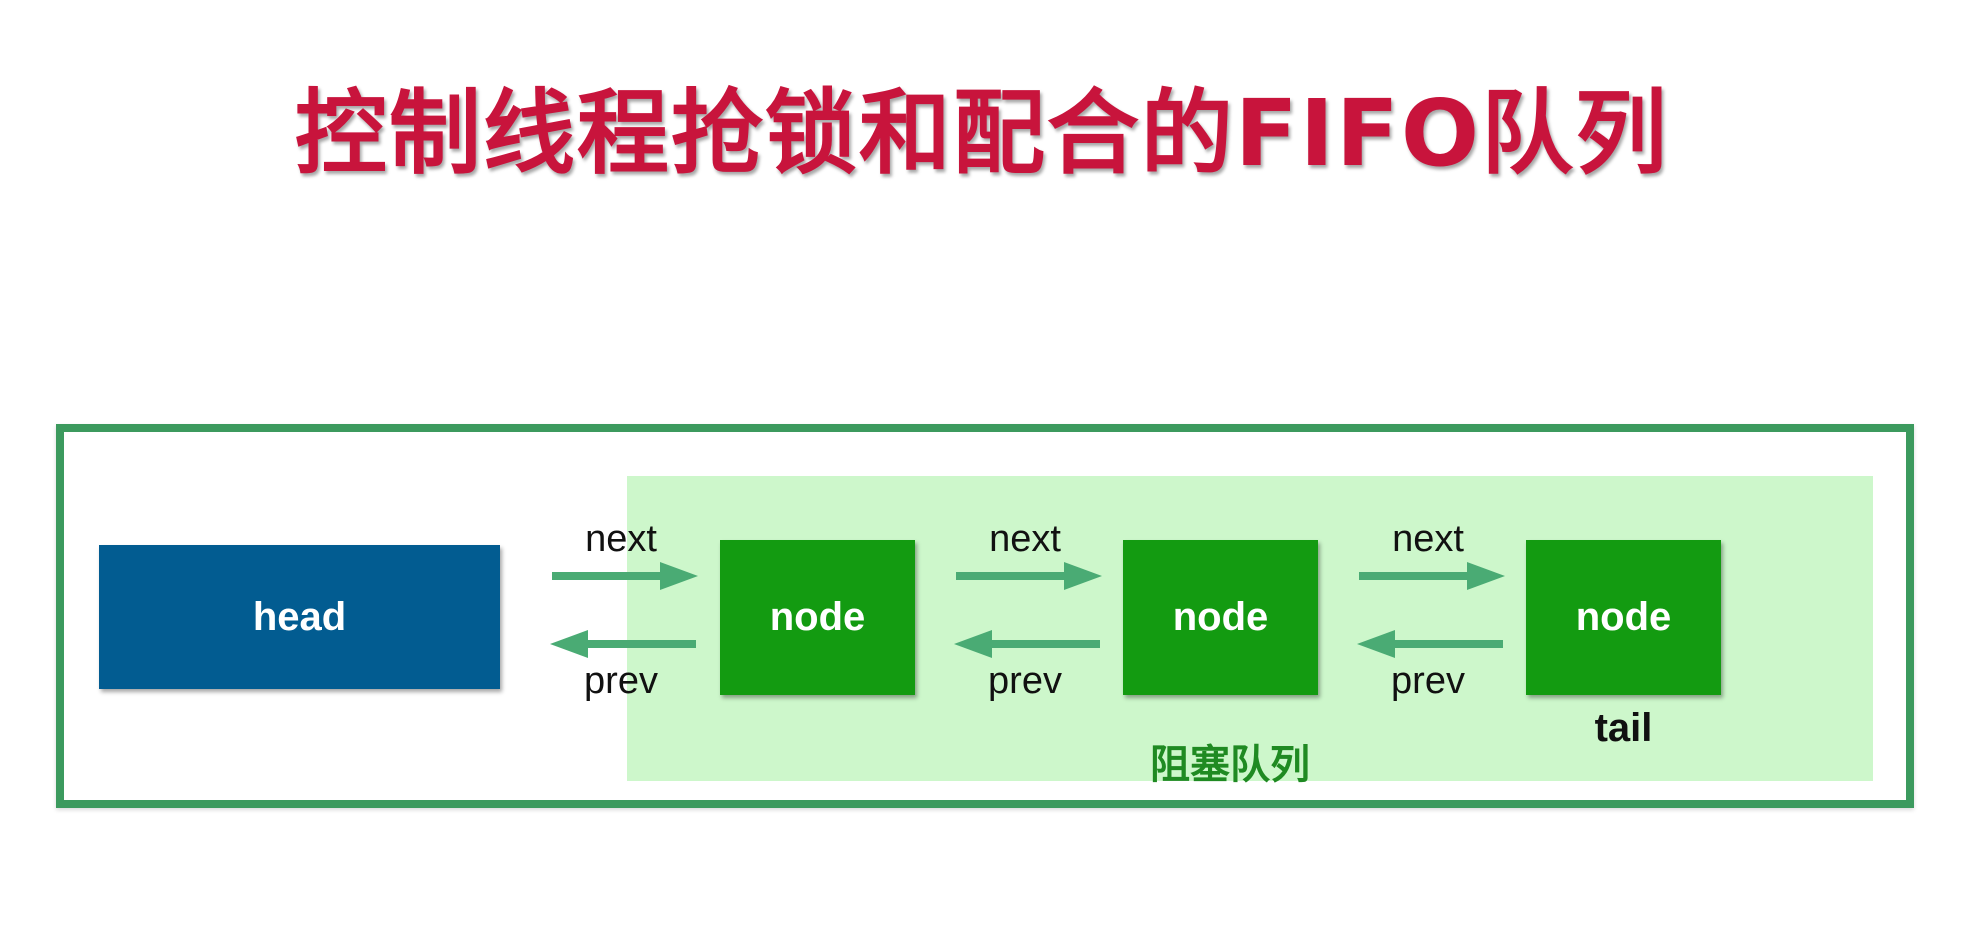 This screenshot has height=939, width=1964. What do you see at coordinates (1025, 539) in the screenshot?
I see `next-label-2: next` at bounding box center [1025, 539].